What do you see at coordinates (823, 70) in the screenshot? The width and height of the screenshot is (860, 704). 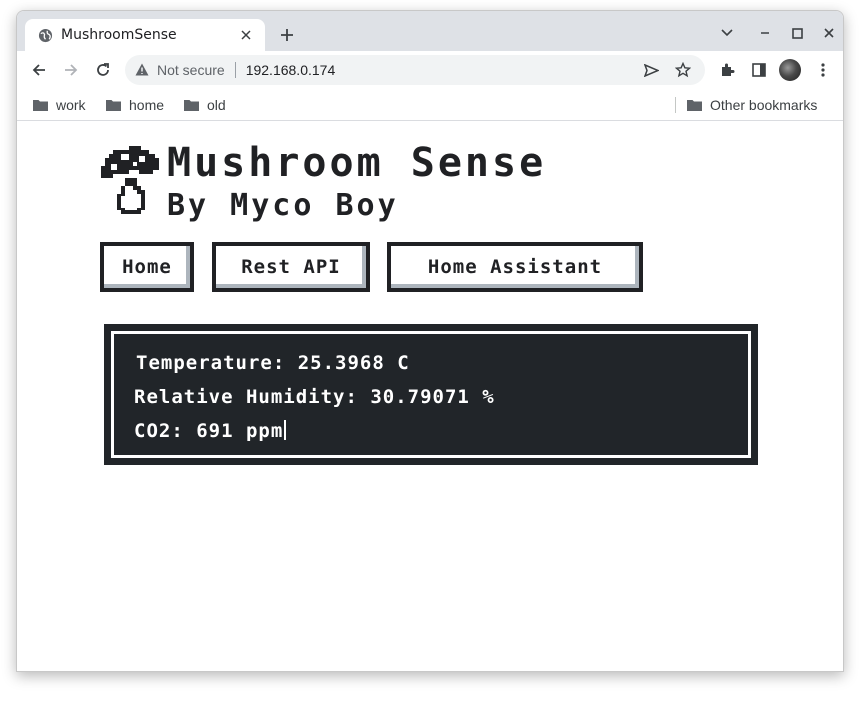 I see `menu-kebab-icon` at bounding box center [823, 70].